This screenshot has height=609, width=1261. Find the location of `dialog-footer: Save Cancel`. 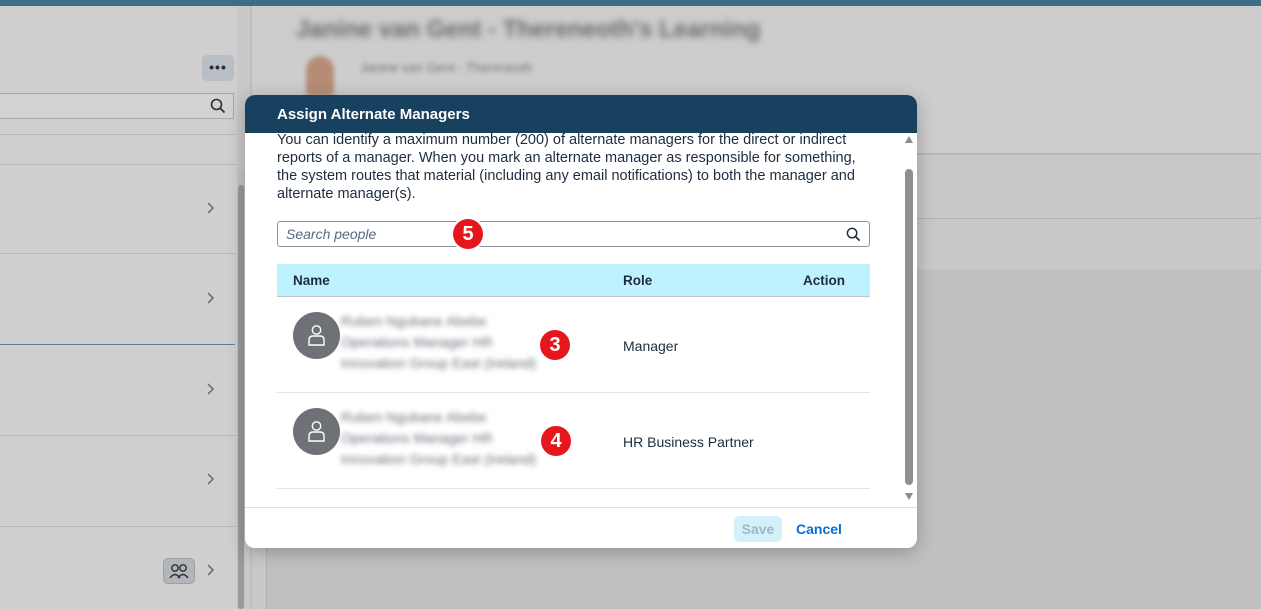

dialog-footer: Save Cancel is located at coordinates (581, 527).